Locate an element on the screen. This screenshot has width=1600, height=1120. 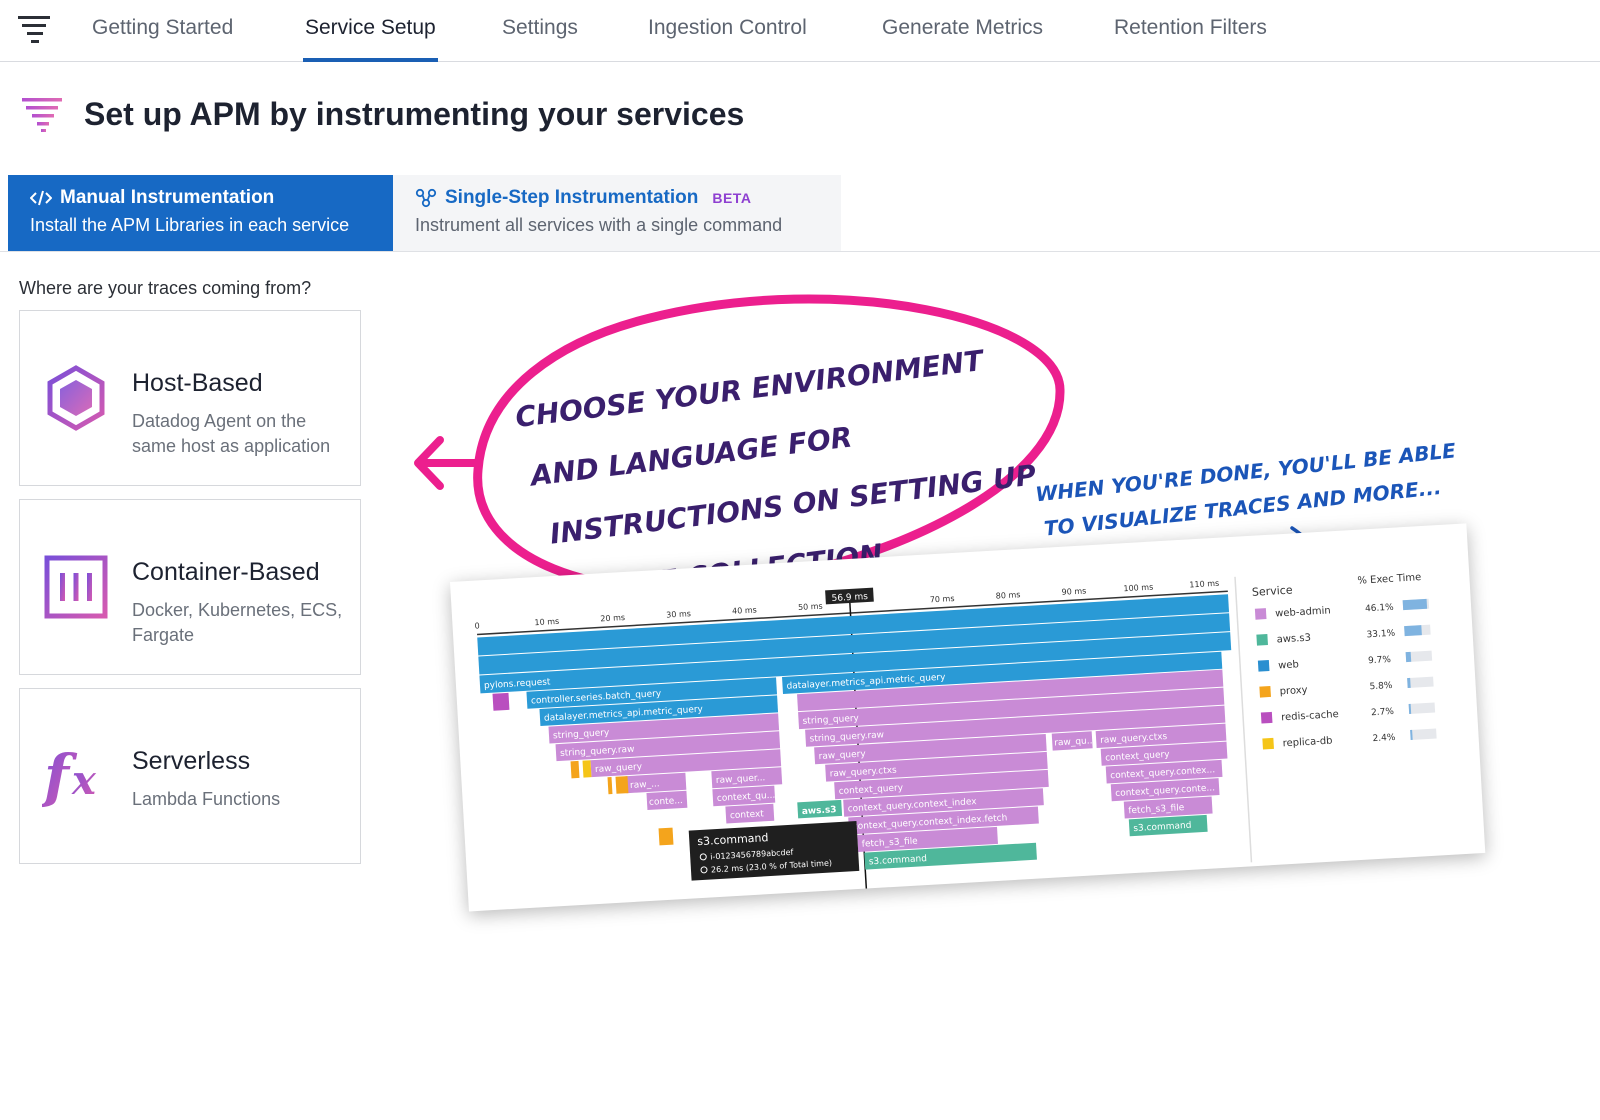
svg-text: x is located at coordinates (84, 780).